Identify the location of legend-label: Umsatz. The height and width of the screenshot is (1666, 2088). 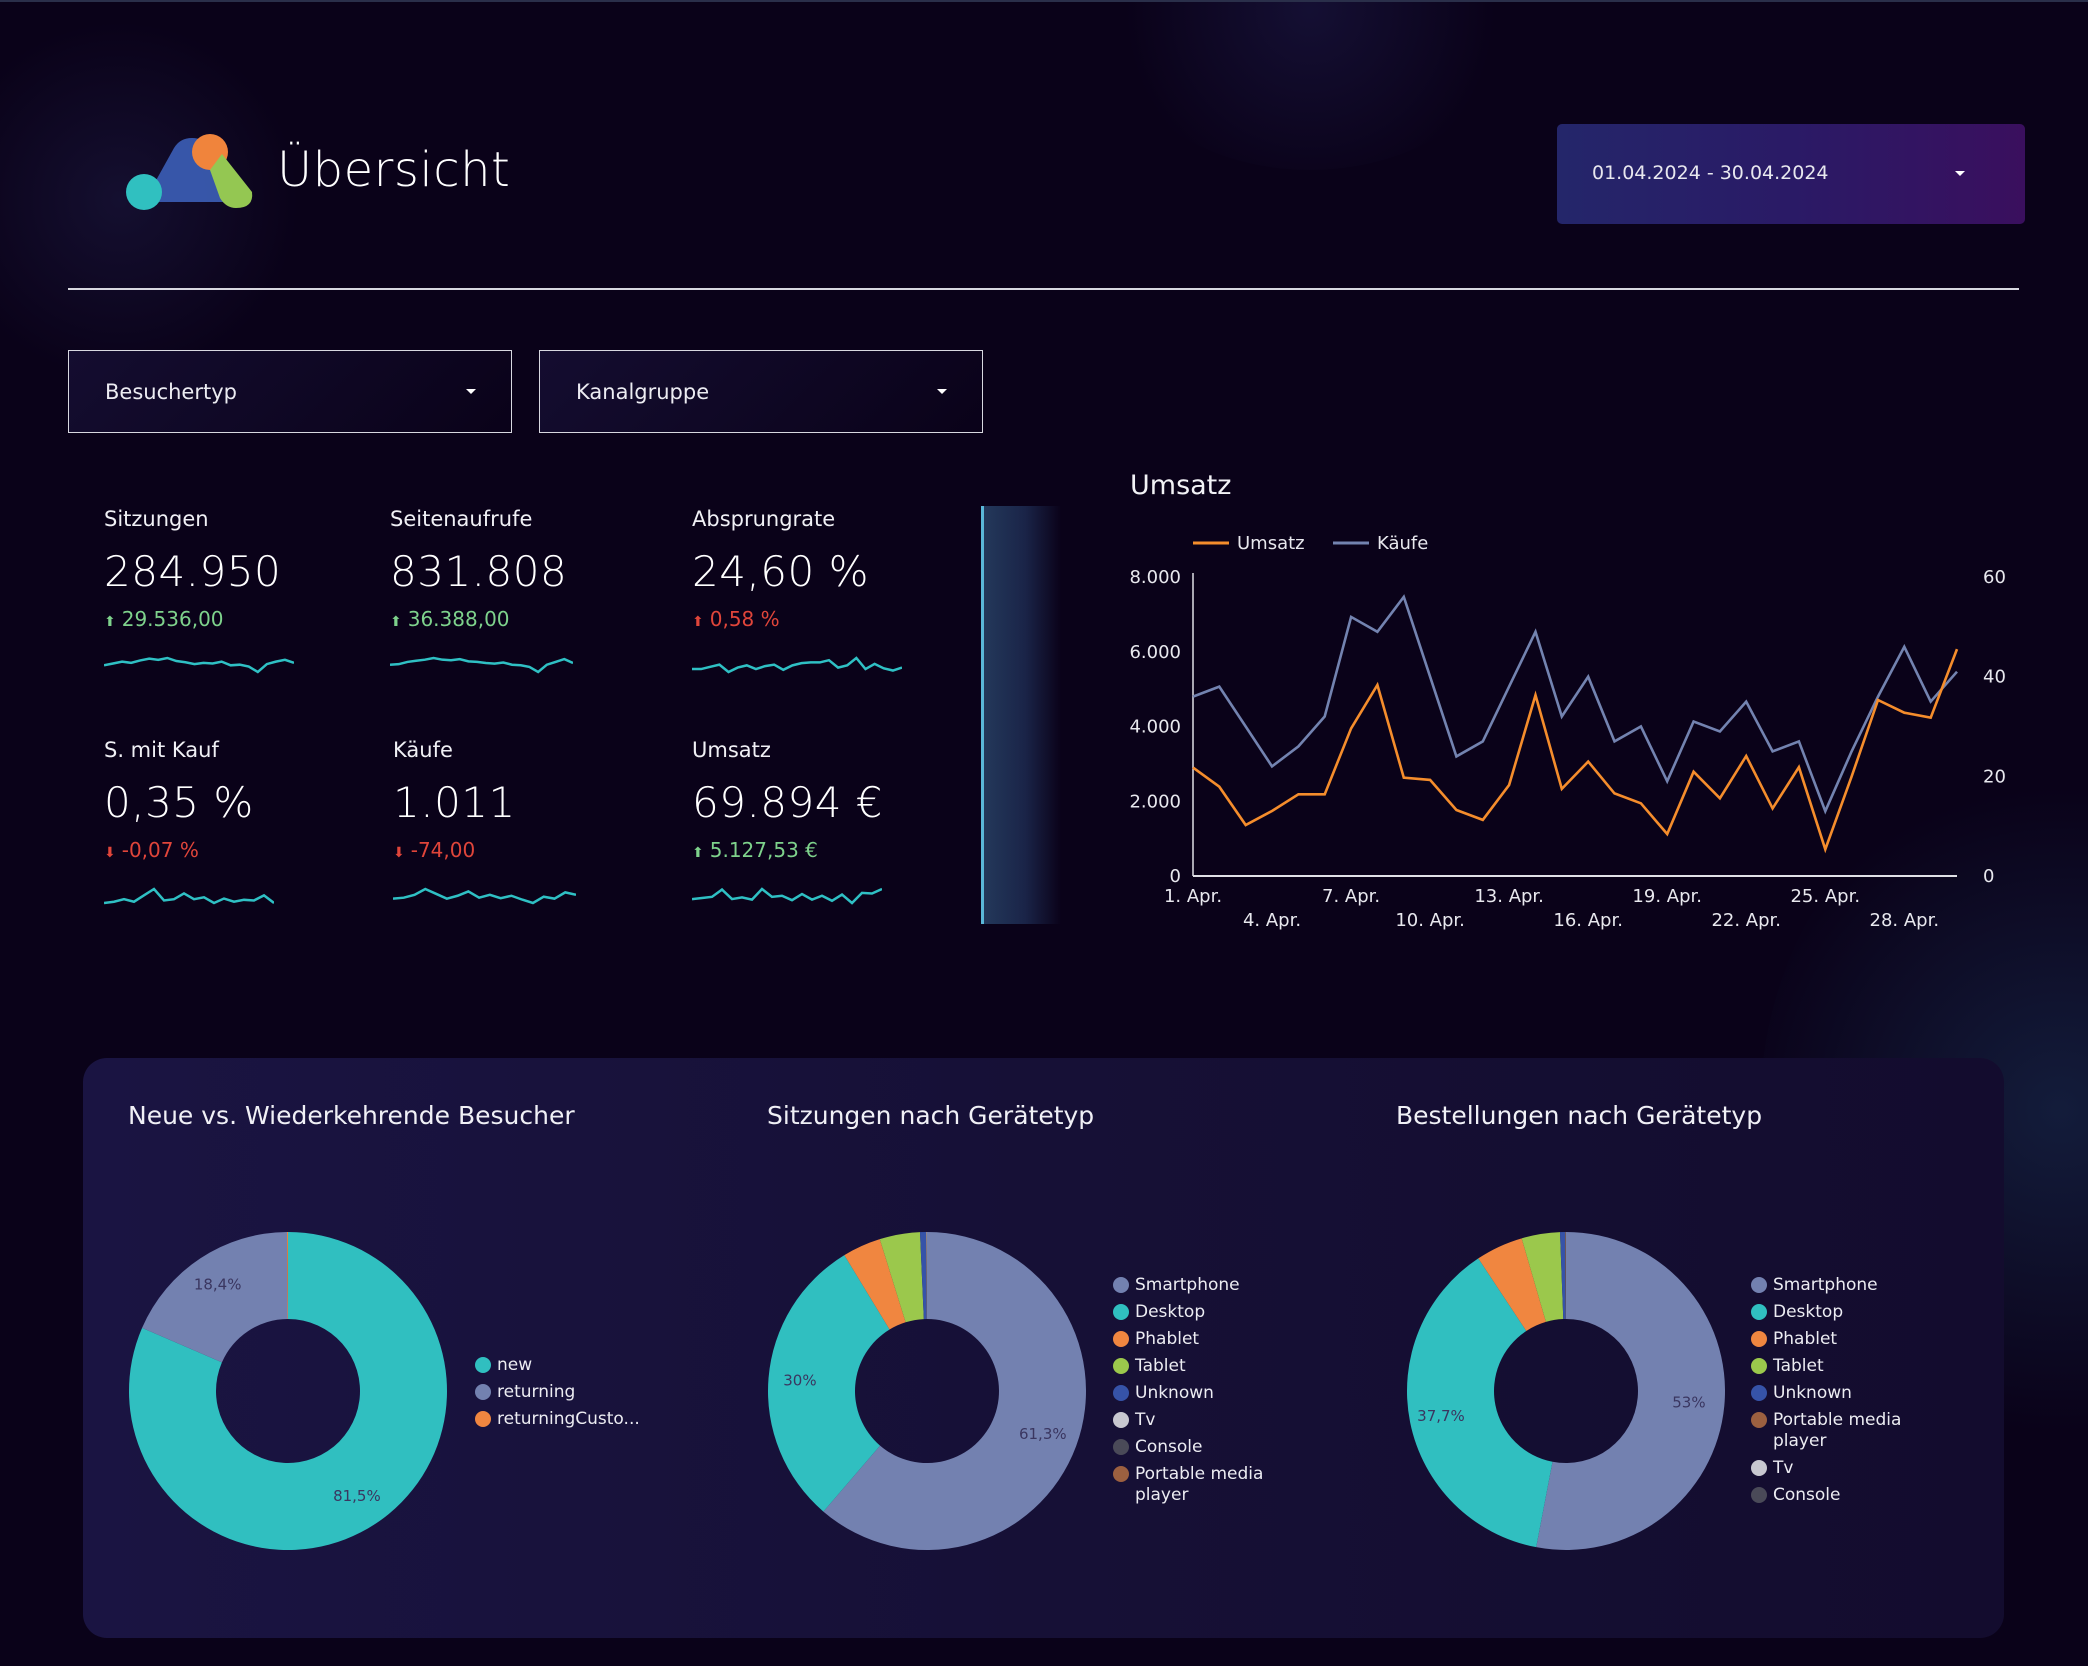
(1271, 543).